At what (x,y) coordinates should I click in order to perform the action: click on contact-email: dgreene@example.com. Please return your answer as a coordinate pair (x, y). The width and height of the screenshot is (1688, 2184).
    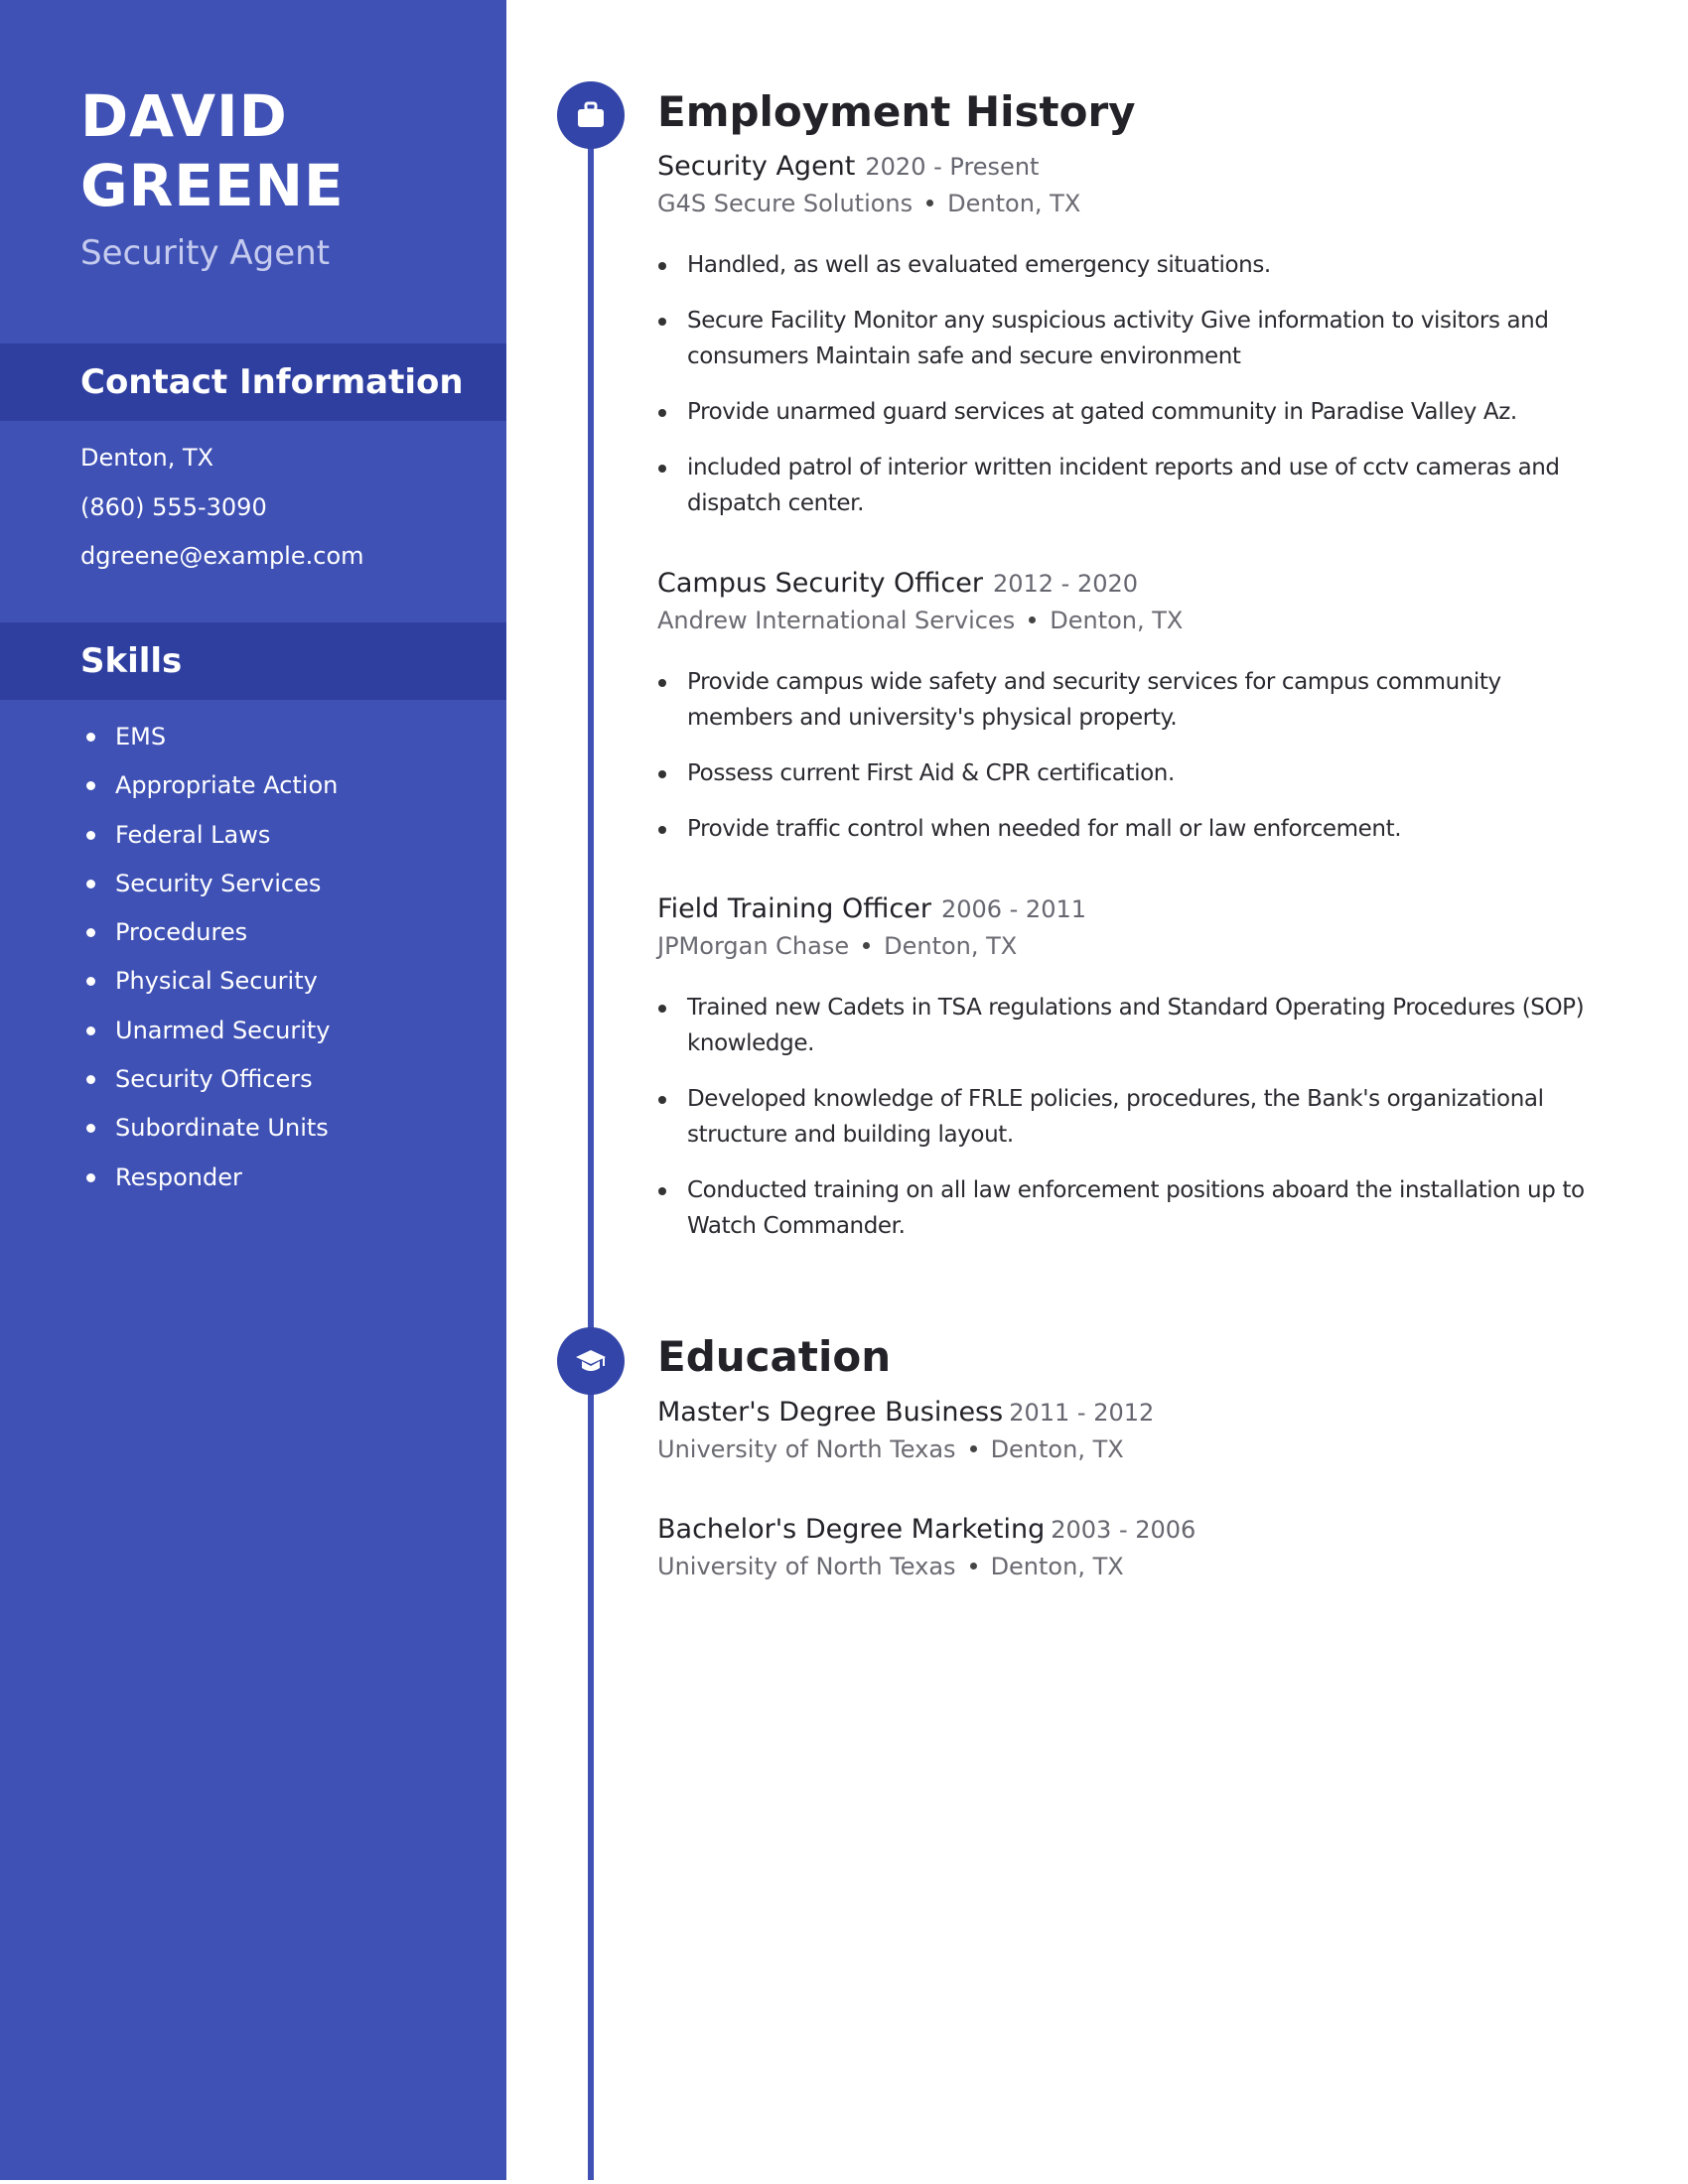
    Looking at the image, I should click on (222, 560).